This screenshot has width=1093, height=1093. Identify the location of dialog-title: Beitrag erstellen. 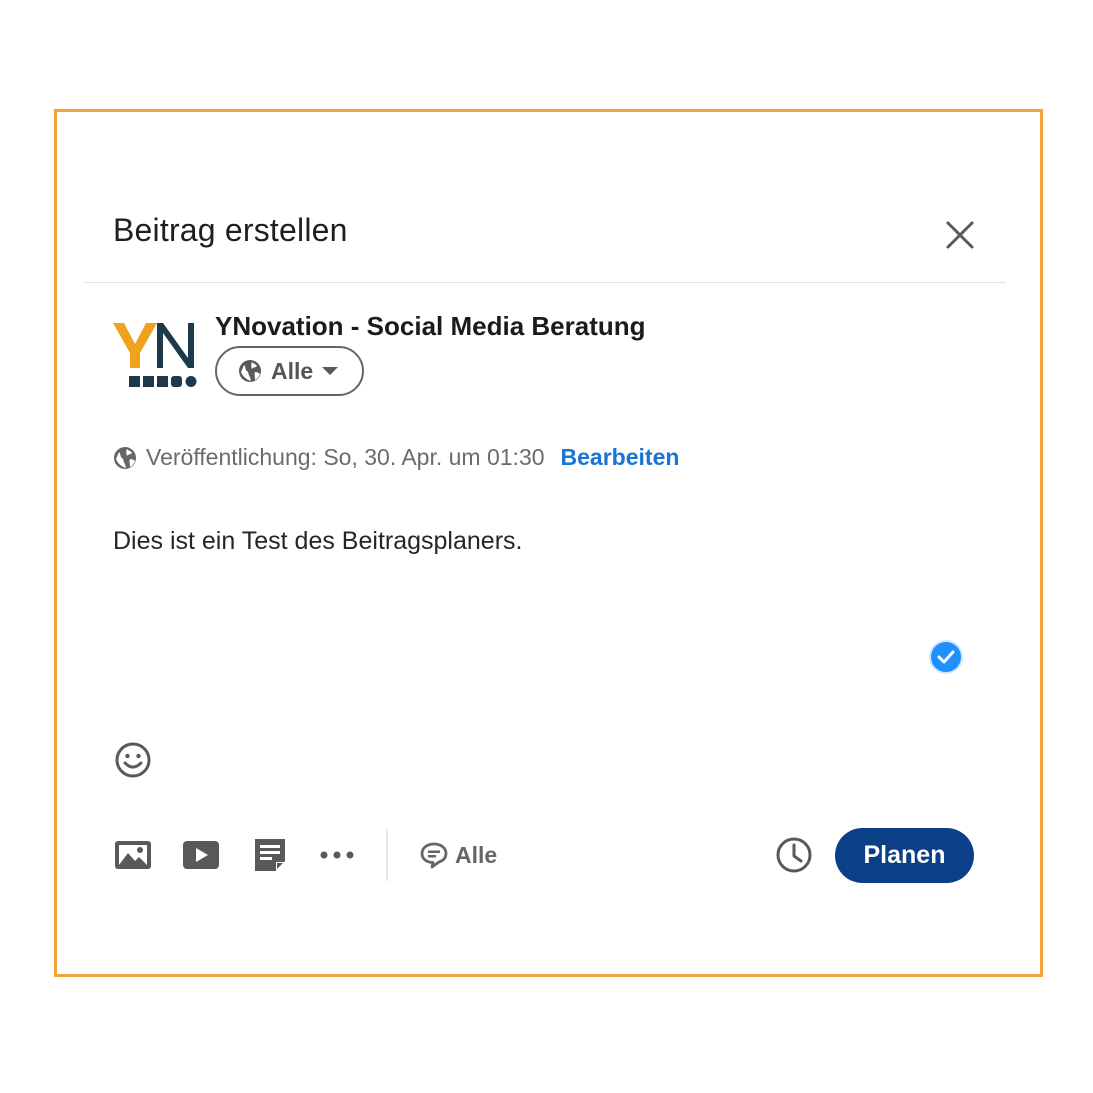
(230, 230).